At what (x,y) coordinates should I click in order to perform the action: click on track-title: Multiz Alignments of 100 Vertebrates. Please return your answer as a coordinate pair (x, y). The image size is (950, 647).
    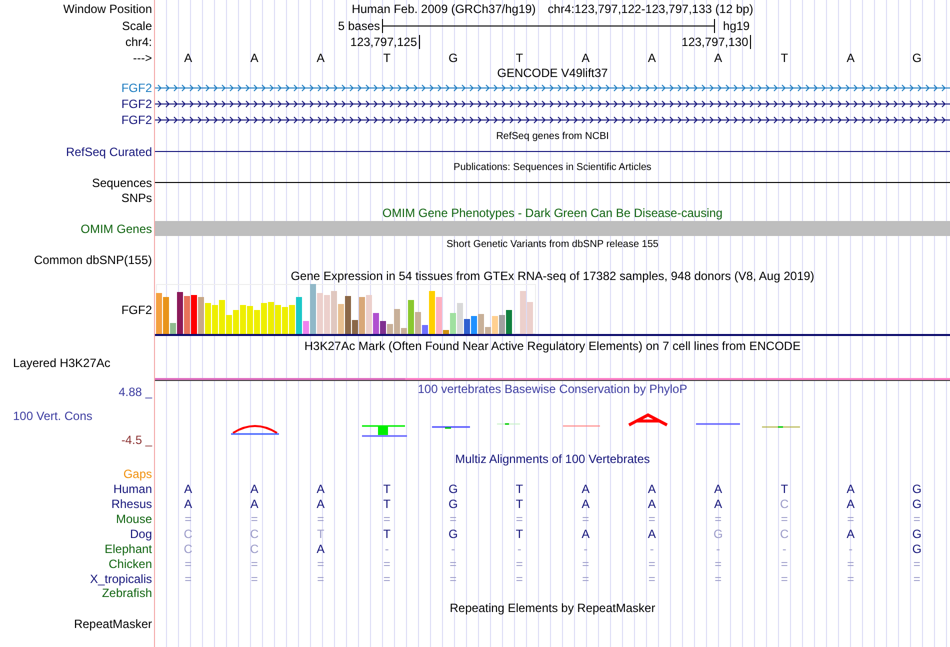
    Looking at the image, I should click on (552, 459).